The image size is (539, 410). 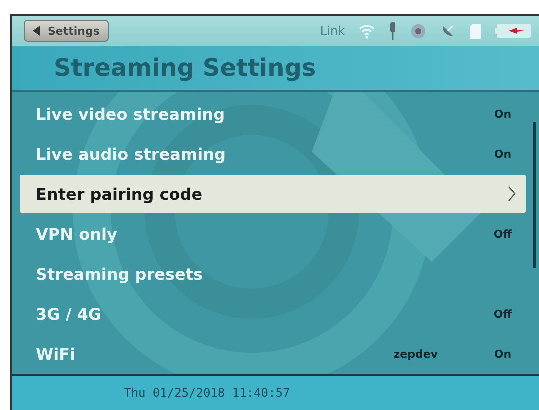 What do you see at coordinates (207, 393) in the screenshot?
I see `date-time: Thu 01/25/2018 11:40:57` at bounding box center [207, 393].